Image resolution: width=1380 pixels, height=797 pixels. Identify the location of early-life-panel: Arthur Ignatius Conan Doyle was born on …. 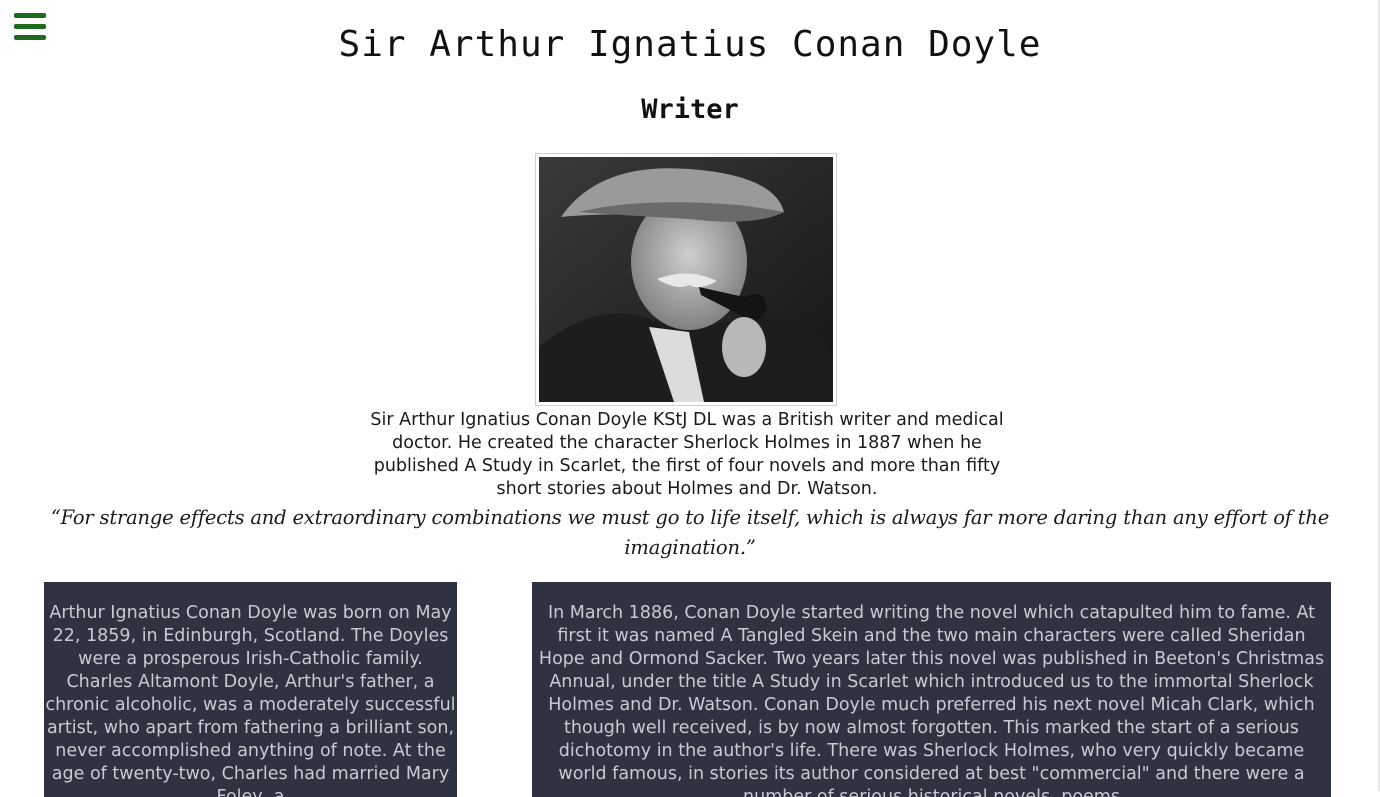
(250, 689).